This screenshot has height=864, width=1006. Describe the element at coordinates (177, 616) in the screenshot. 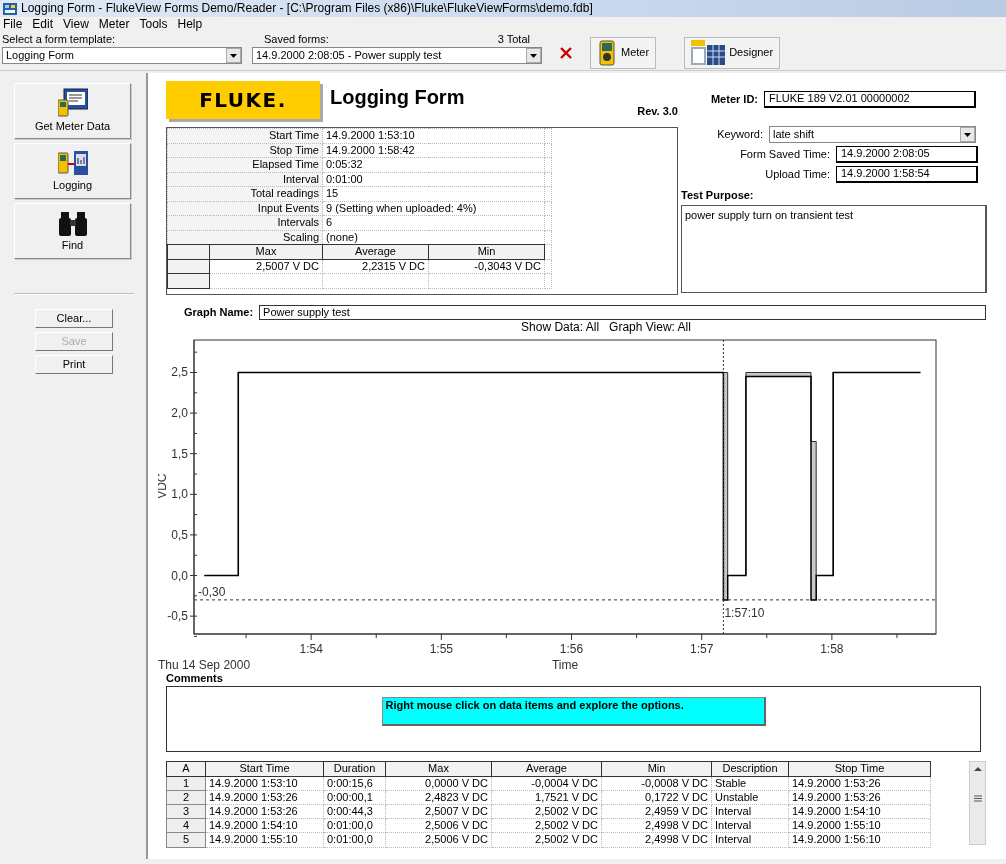

I see `tick-label: -0,5` at that location.